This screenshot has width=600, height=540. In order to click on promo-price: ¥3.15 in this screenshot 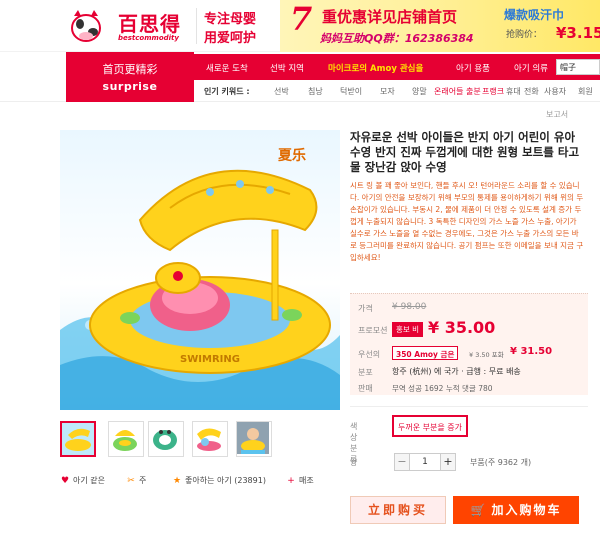, I will do `click(578, 33)`.